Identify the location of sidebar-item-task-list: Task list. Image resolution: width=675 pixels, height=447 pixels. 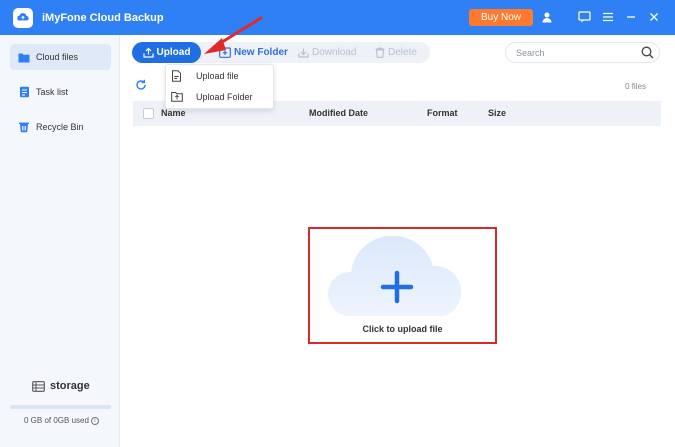
(60, 92).